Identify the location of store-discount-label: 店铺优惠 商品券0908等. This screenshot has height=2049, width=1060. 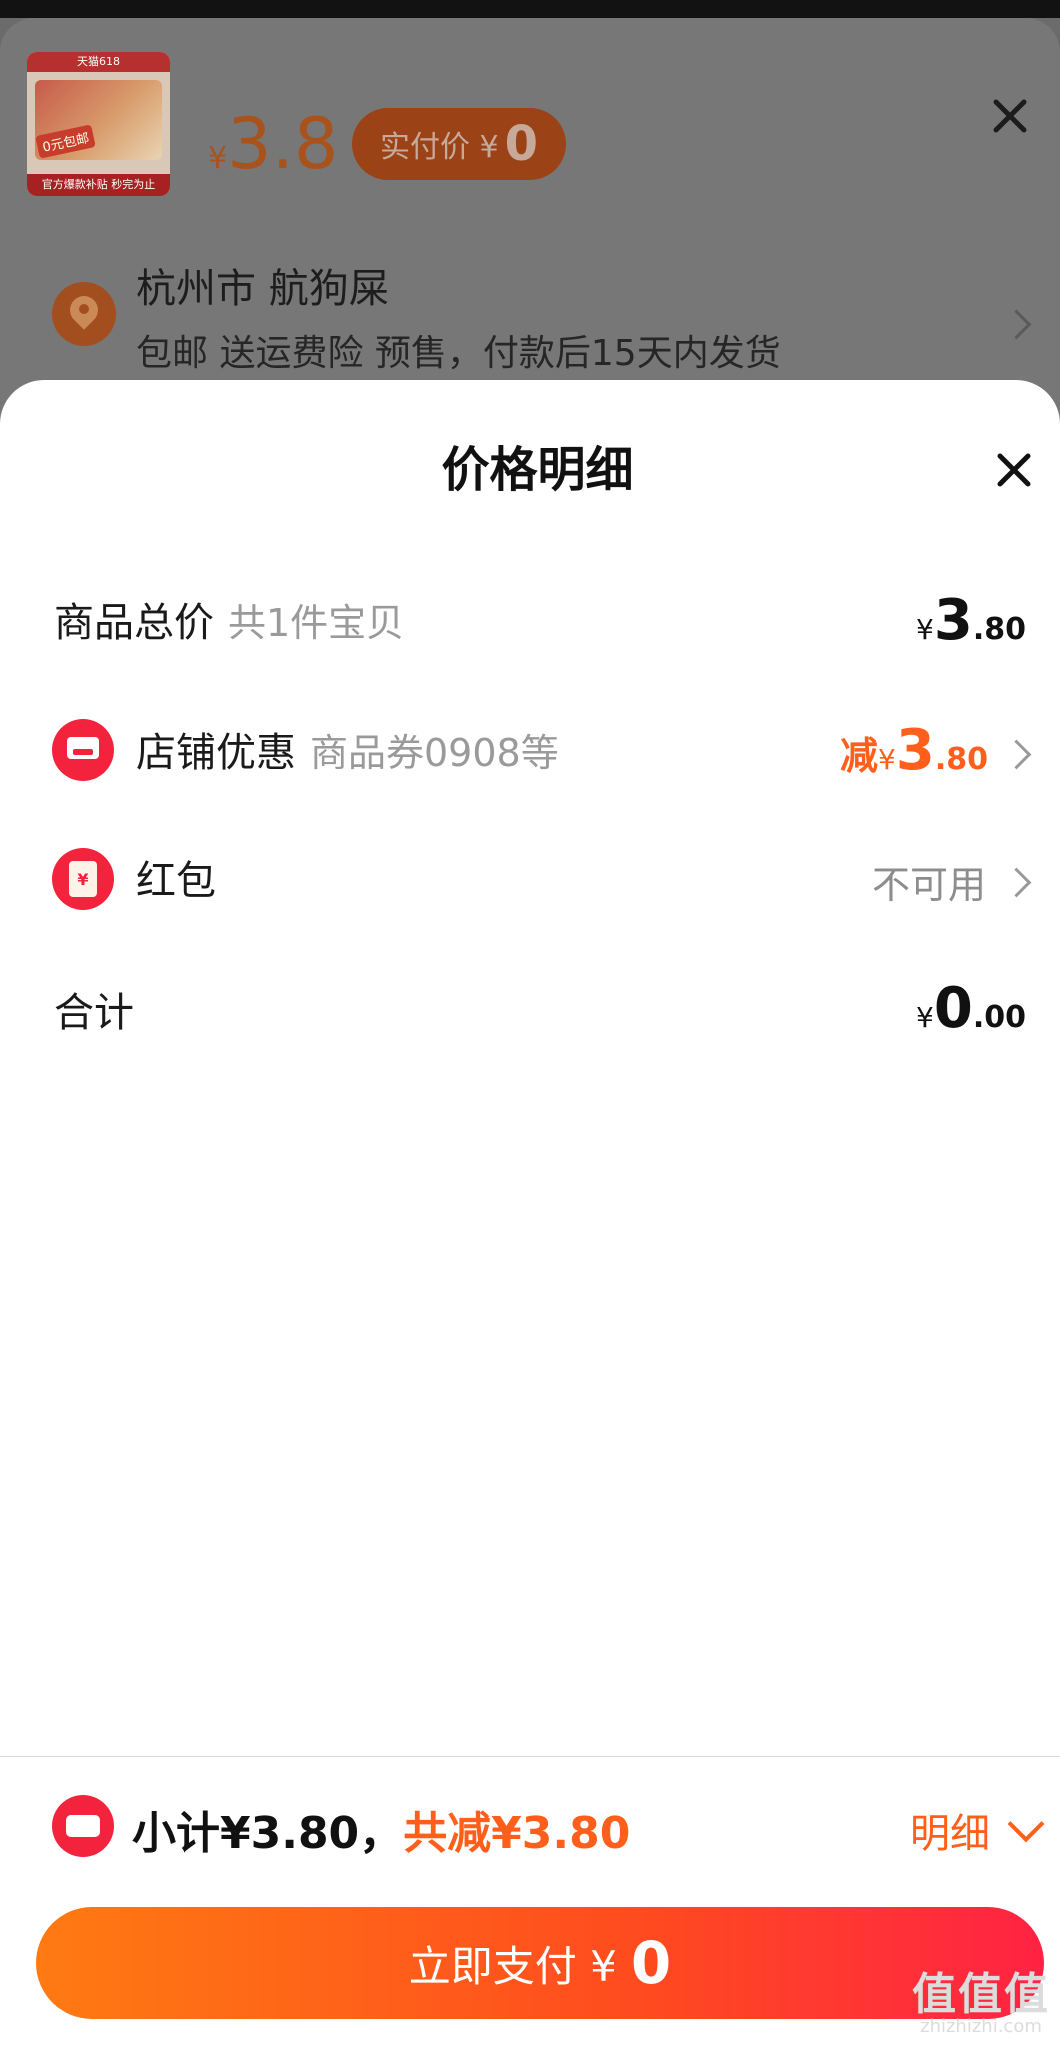
(347, 749).